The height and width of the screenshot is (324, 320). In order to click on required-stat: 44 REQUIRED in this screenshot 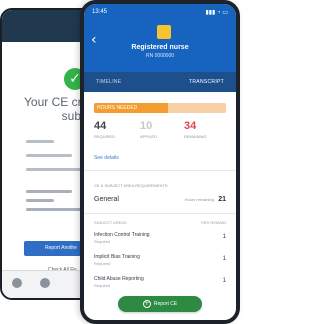, I will do `click(116, 129)`.